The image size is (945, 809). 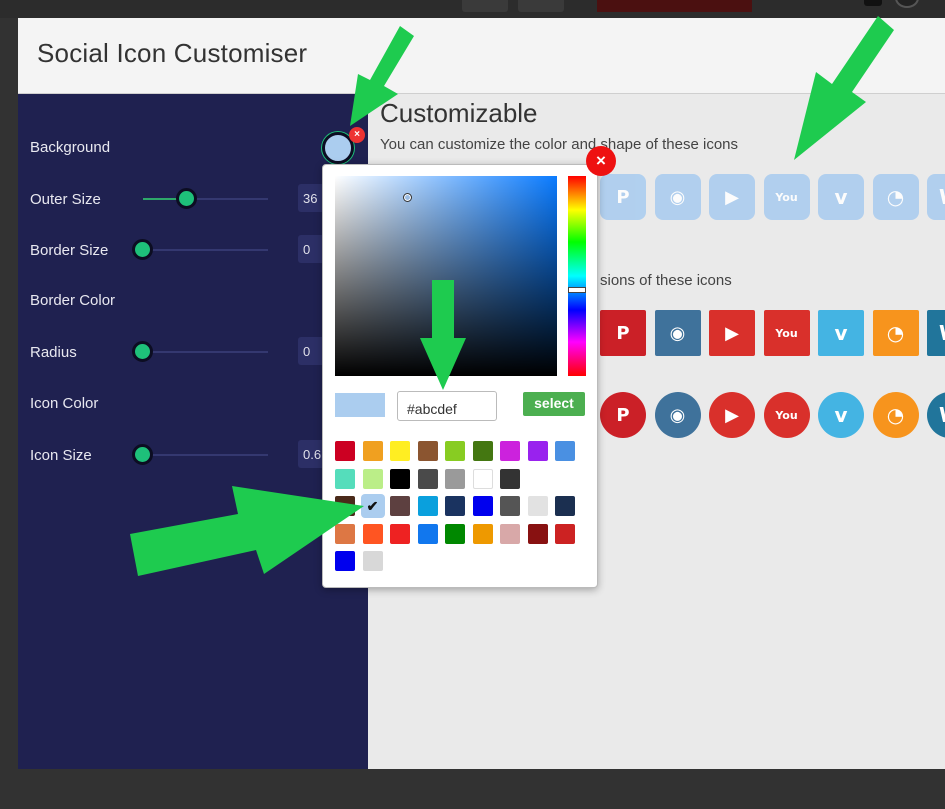 What do you see at coordinates (65, 199) in the screenshot?
I see `outer-size-label: Outer Size` at bounding box center [65, 199].